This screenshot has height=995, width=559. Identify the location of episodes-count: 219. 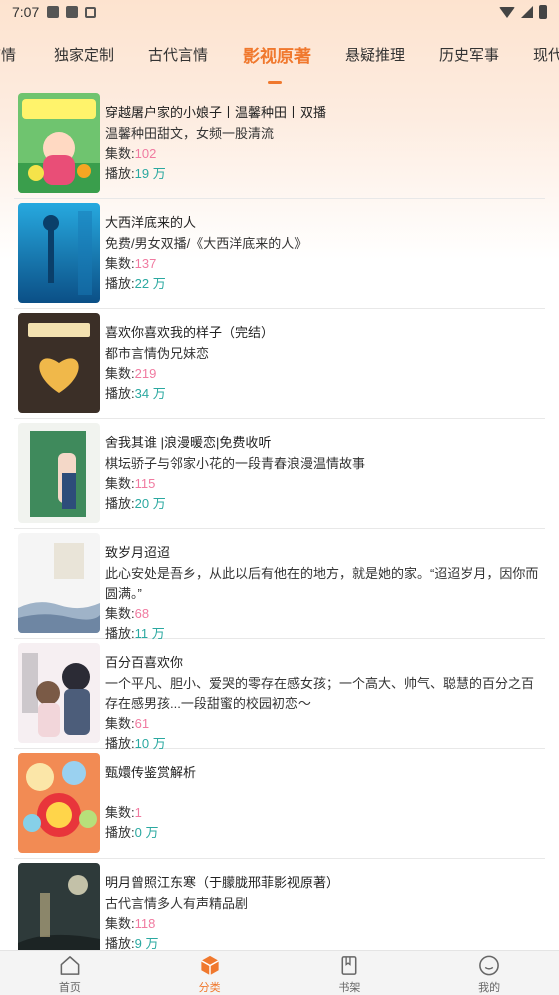
(145, 373).